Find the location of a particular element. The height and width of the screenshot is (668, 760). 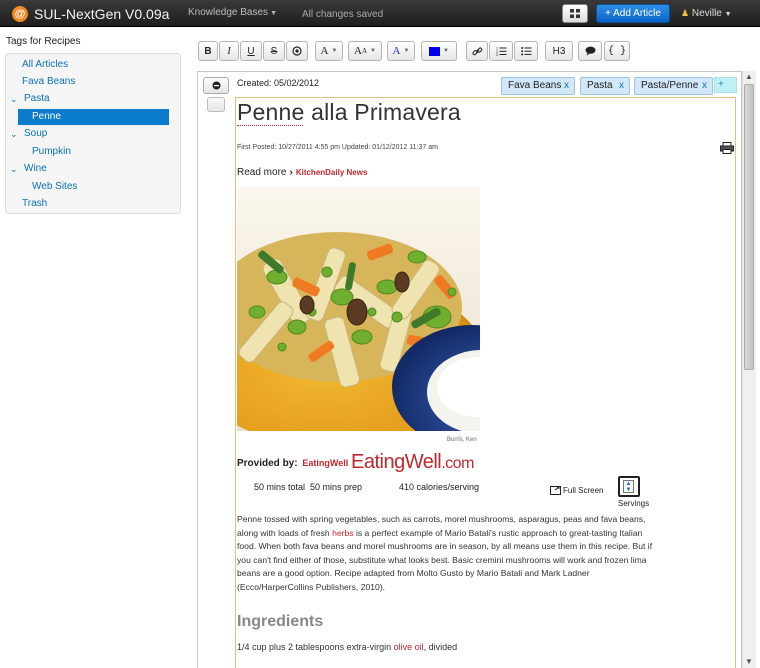

tag-chip-pasta: Pasta x is located at coordinates (605, 86).